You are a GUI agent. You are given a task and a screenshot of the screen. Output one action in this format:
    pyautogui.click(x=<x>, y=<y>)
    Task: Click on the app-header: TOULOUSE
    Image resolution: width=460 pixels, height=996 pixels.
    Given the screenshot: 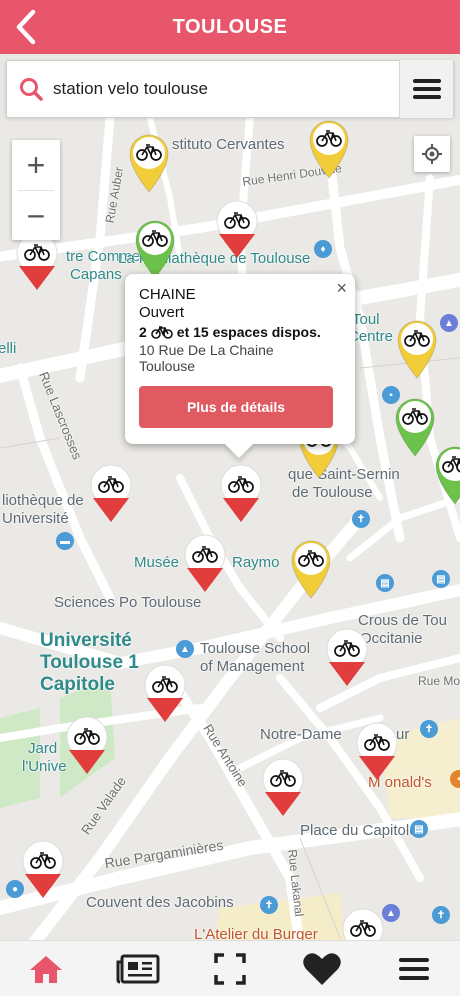 What is the action you would take?
    pyautogui.click(x=230, y=27)
    